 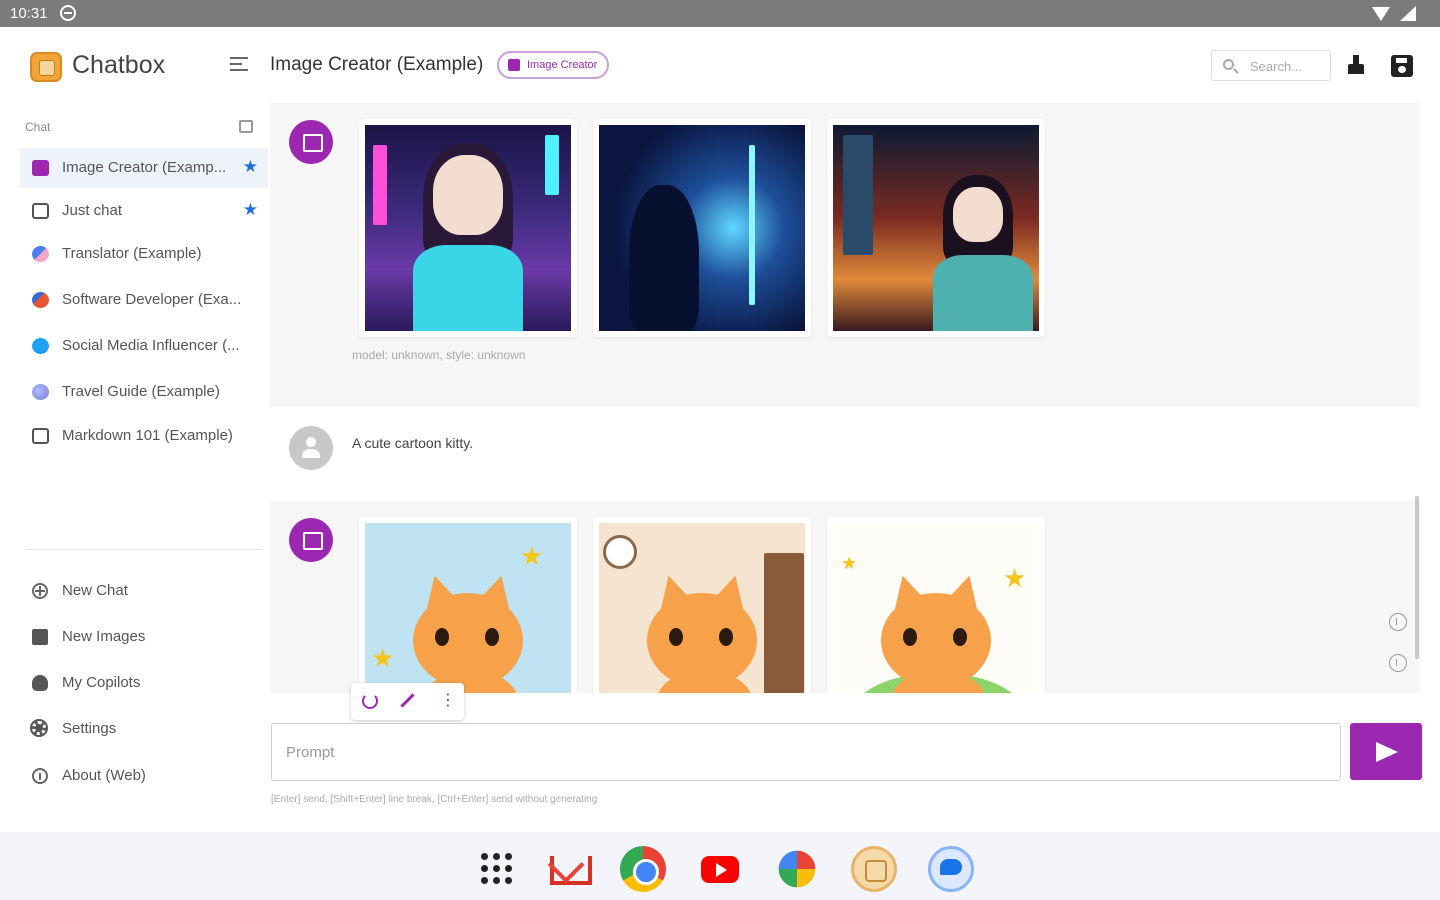 I want to click on chatbox-logo-icon, so click(x=46, y=67).